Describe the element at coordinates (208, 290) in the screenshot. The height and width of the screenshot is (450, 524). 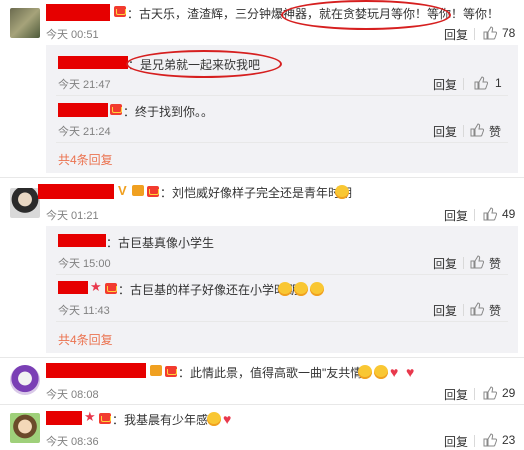
I see `reply-text: ：古巨基的样子好像还在小学时期` at that location.